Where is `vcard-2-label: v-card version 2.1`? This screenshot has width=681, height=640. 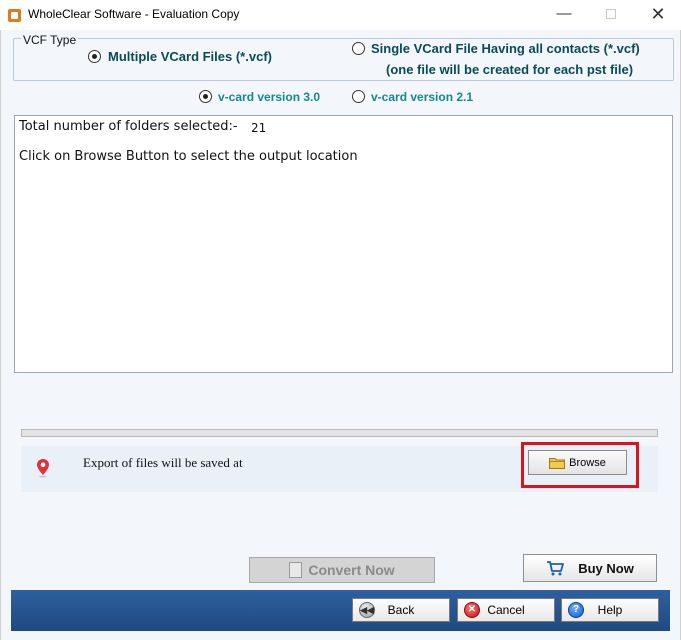
vcard-2-label: v-card version 2.1 is located at coordinates (422, 97).